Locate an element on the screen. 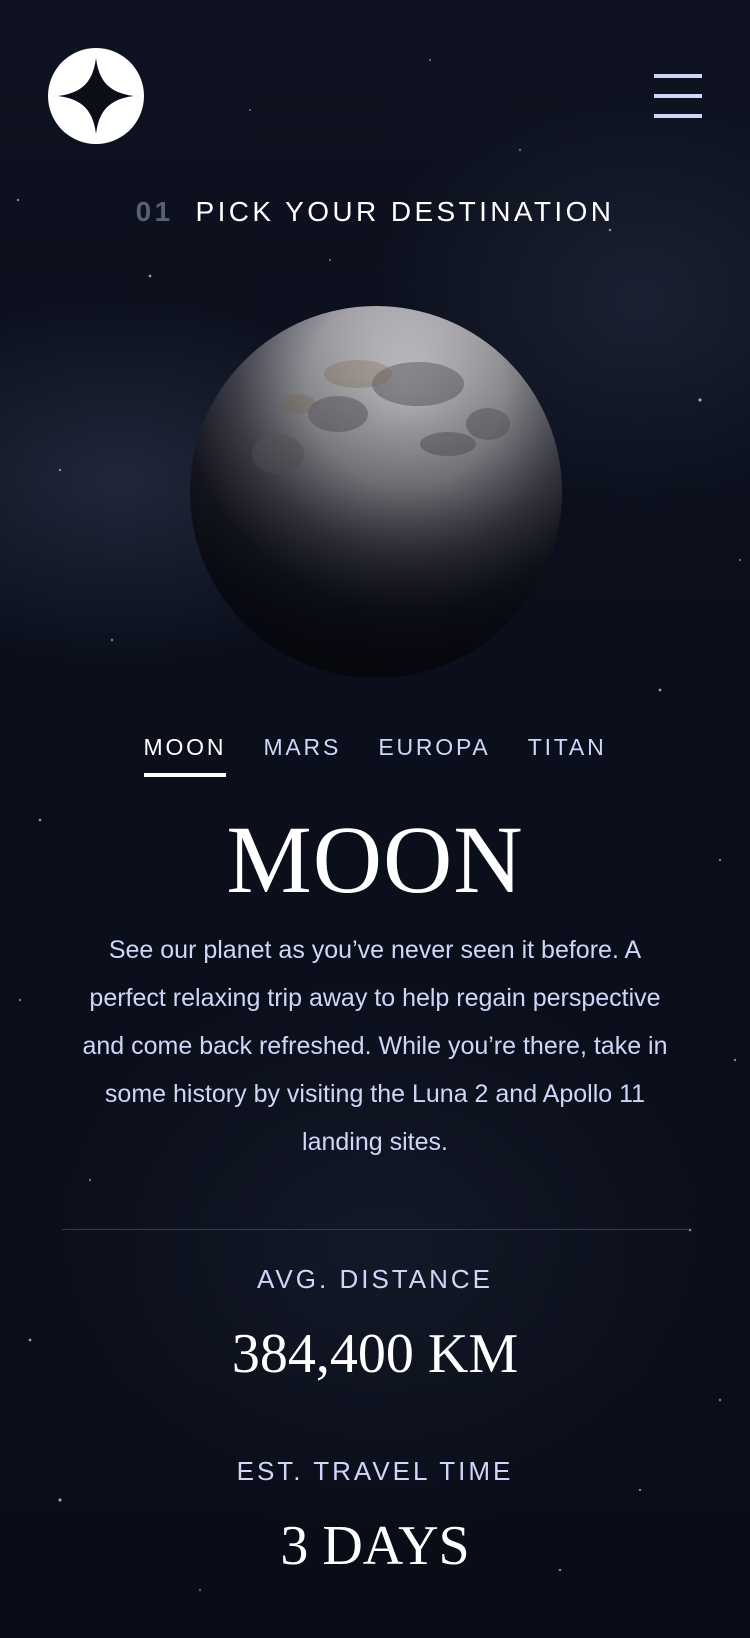 This screenshot has height=1638, width=750. page-heading: 01 PICK YOUR DESTINATION is located at coordinates (375, 212).